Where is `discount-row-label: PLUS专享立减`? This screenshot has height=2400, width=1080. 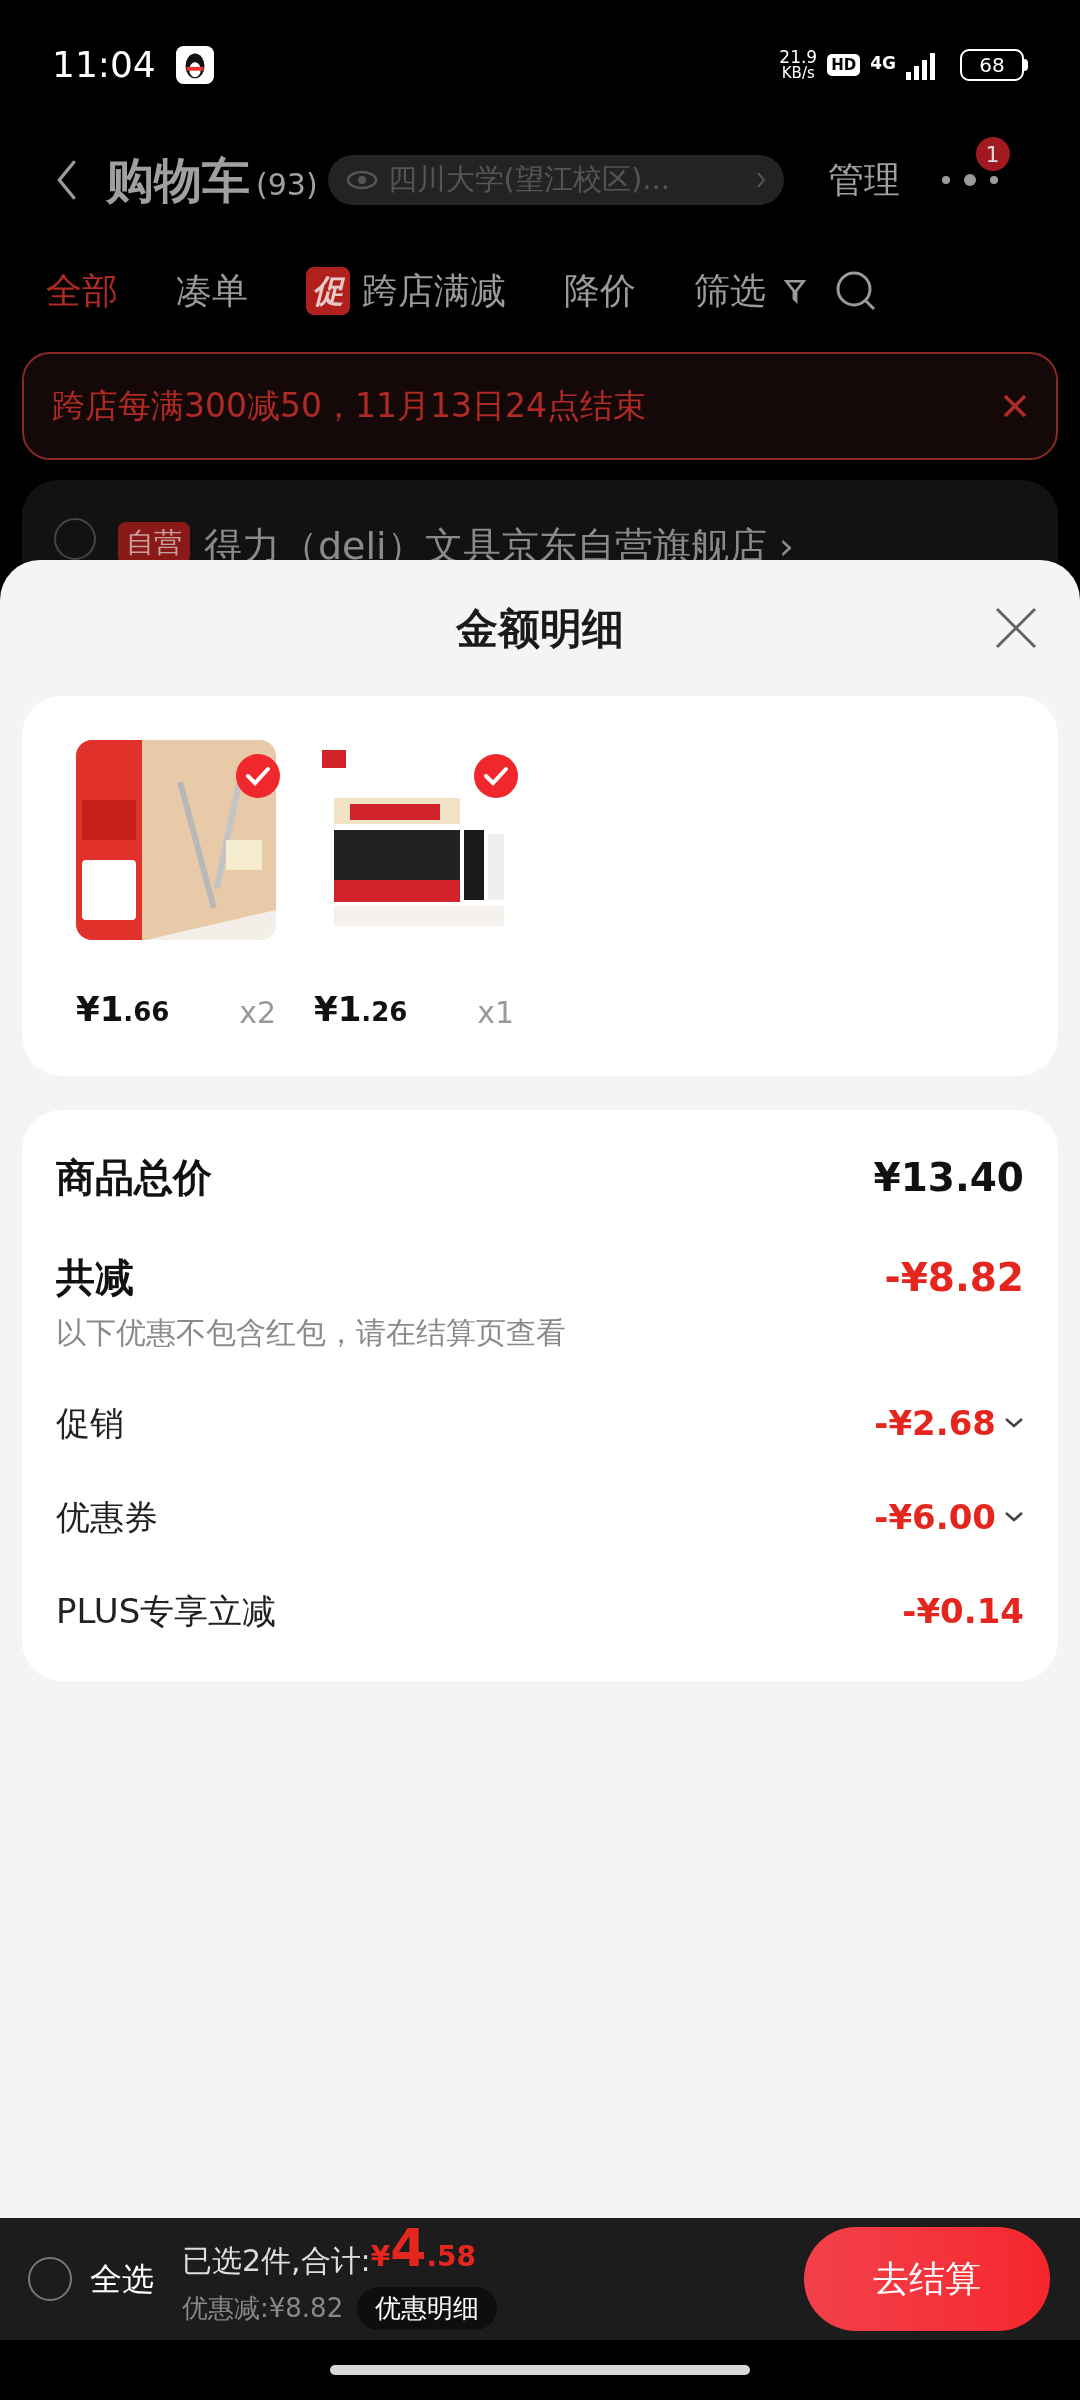 discount-row-label: PLUS专享立减 is located at coordinates (166, 1611).